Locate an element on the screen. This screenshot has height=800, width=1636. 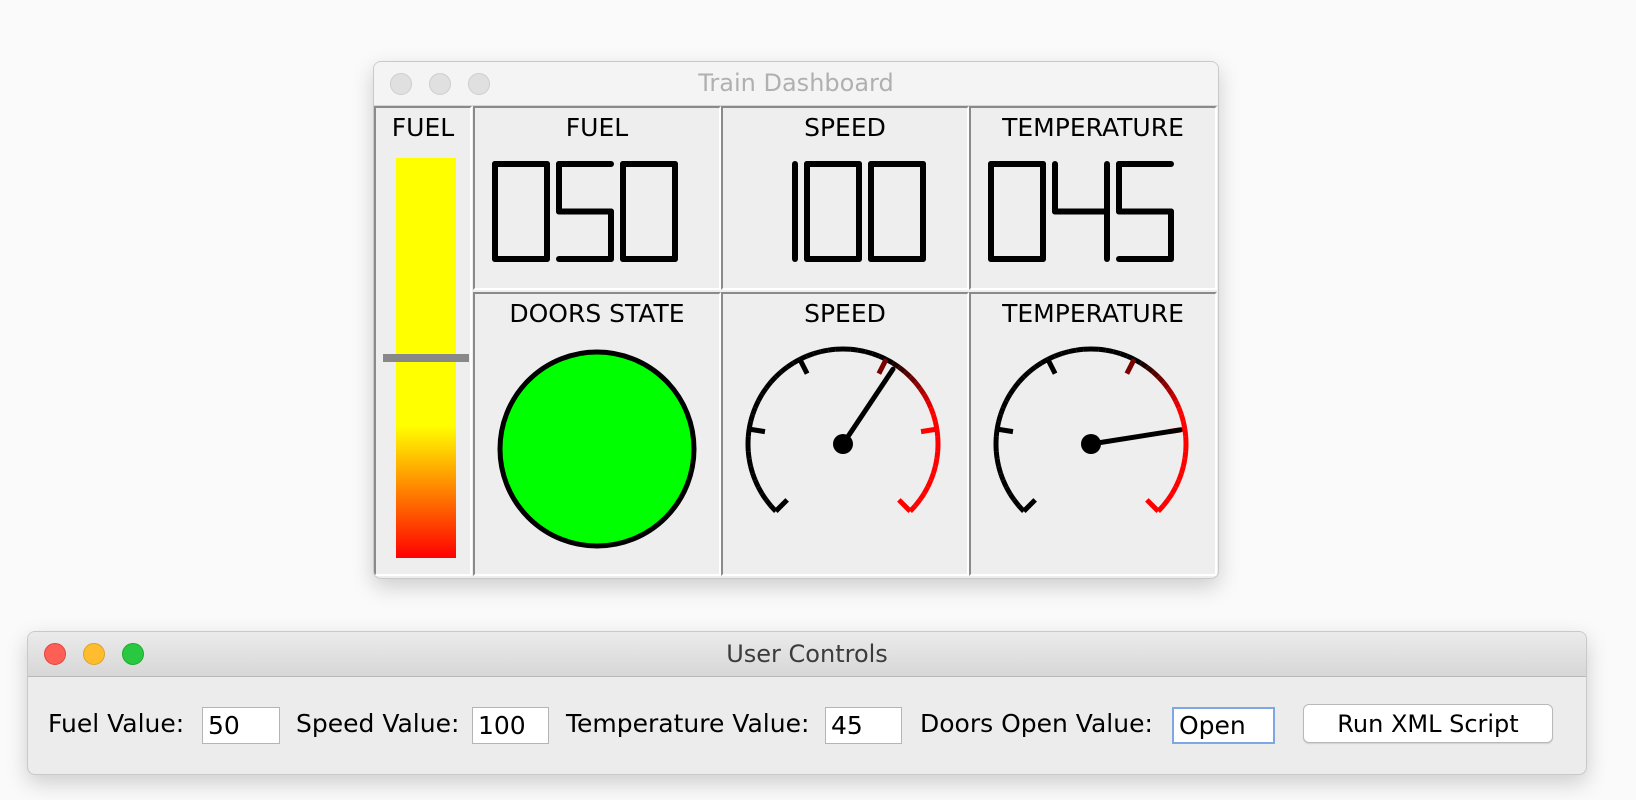
speed-gauge-panel: SPEED is located at coordinates (845, 434).